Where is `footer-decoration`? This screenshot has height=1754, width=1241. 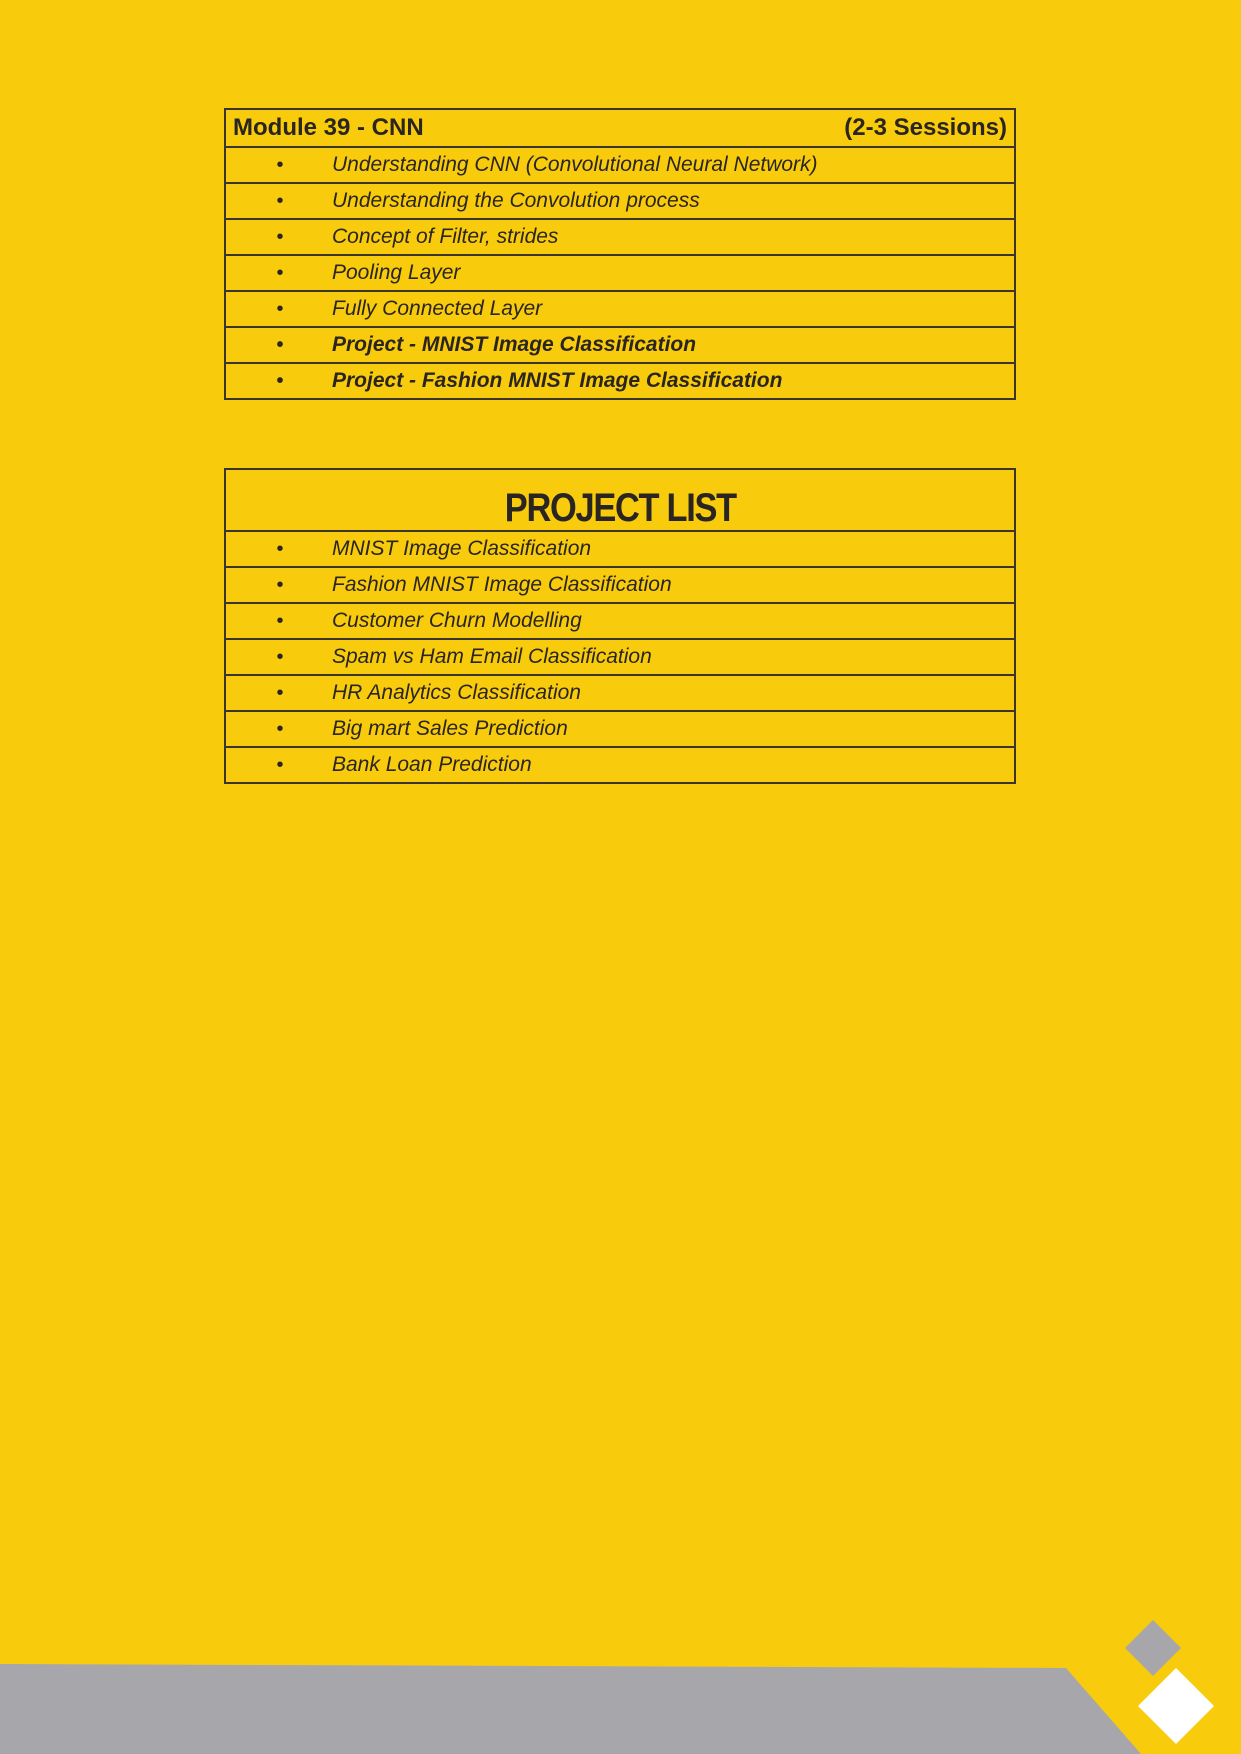
footer-decoration is located at coordinates (607, 1687).